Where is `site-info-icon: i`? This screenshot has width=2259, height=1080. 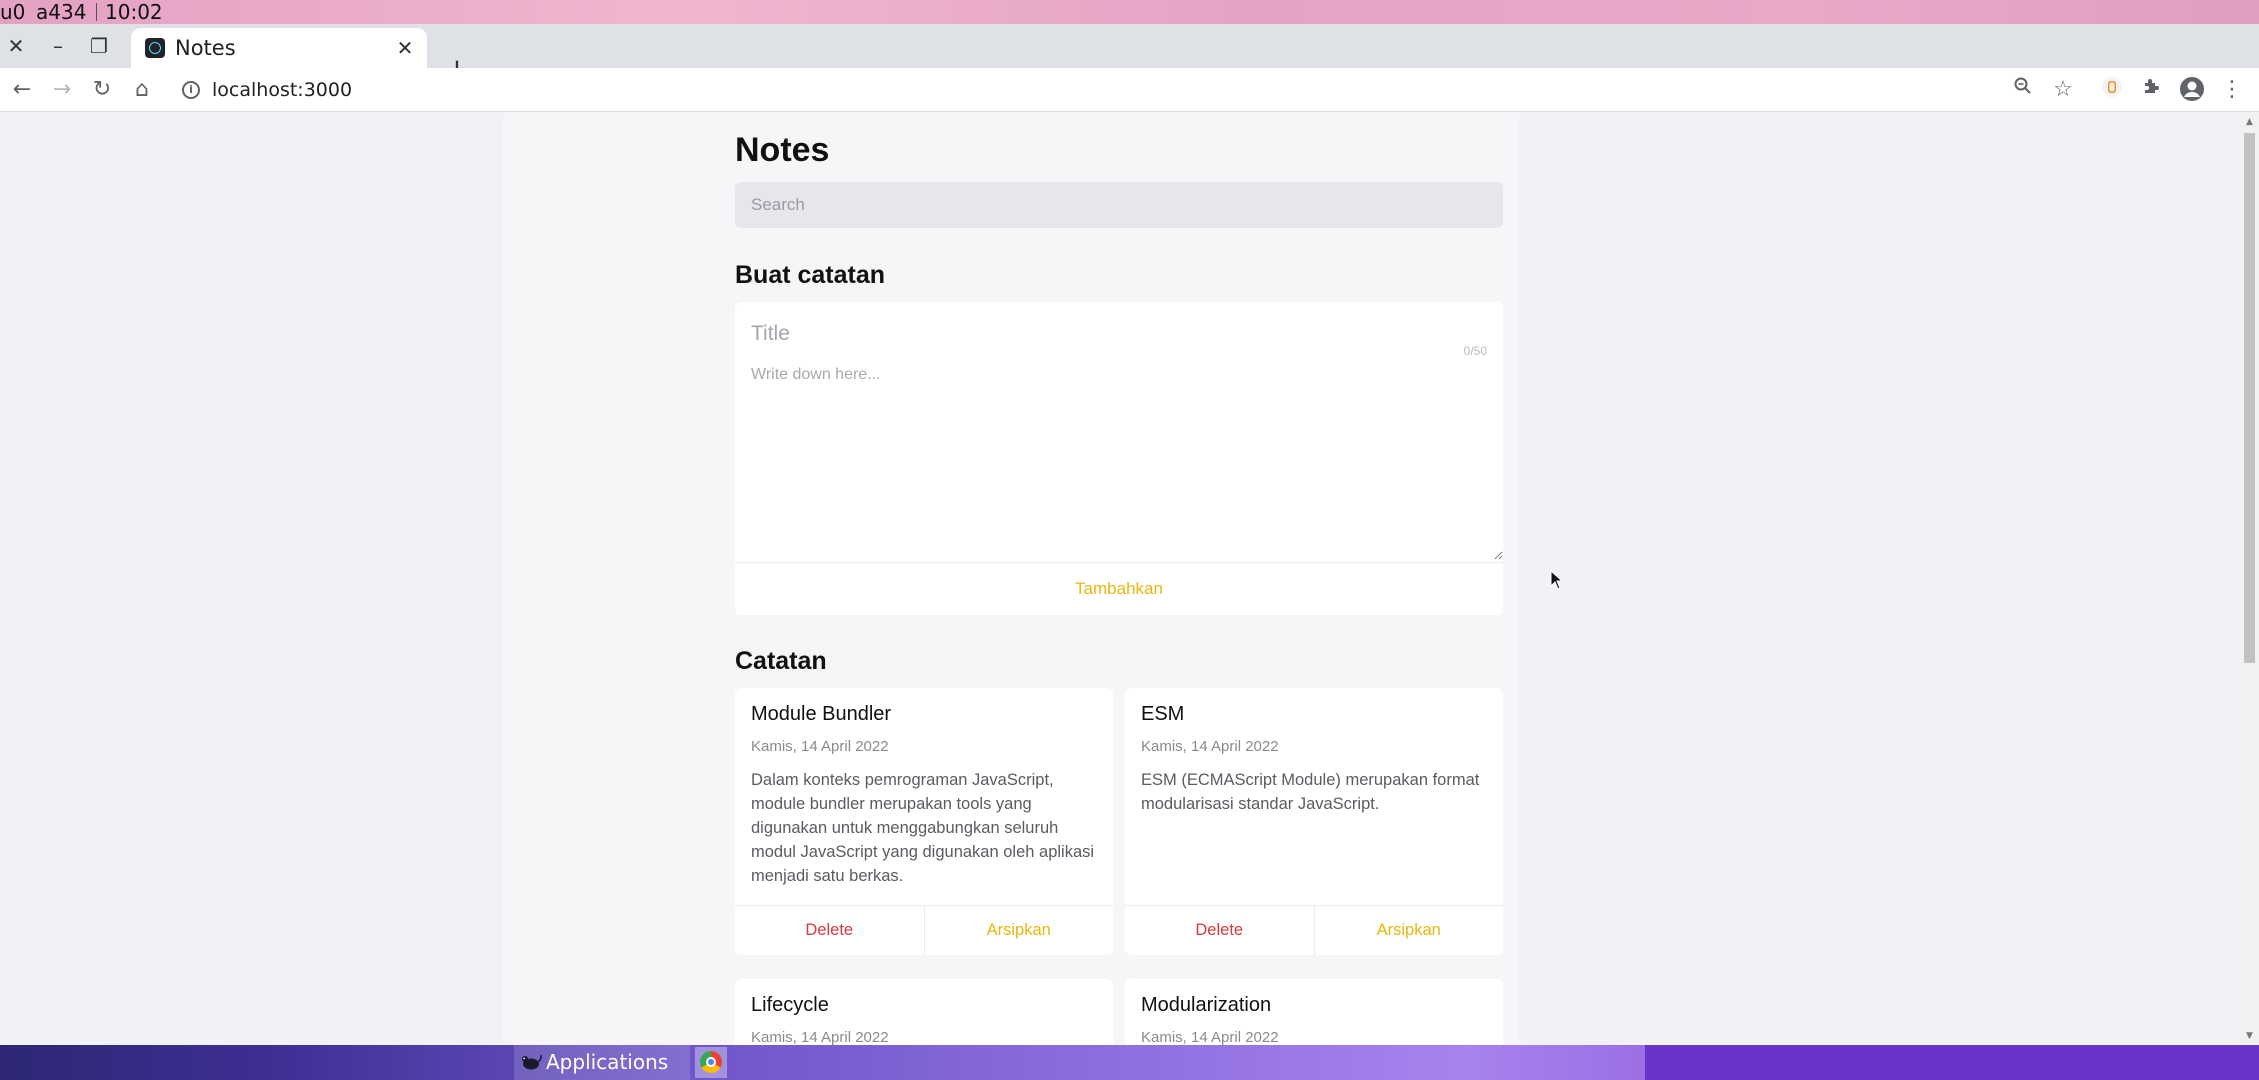 site-info-icon: i is located at coordinates (191, 90).